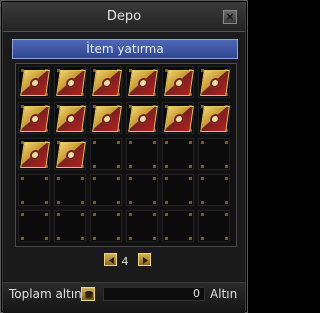 The image size is (320, 313). I want to click on gold-button, so click(88, 294).